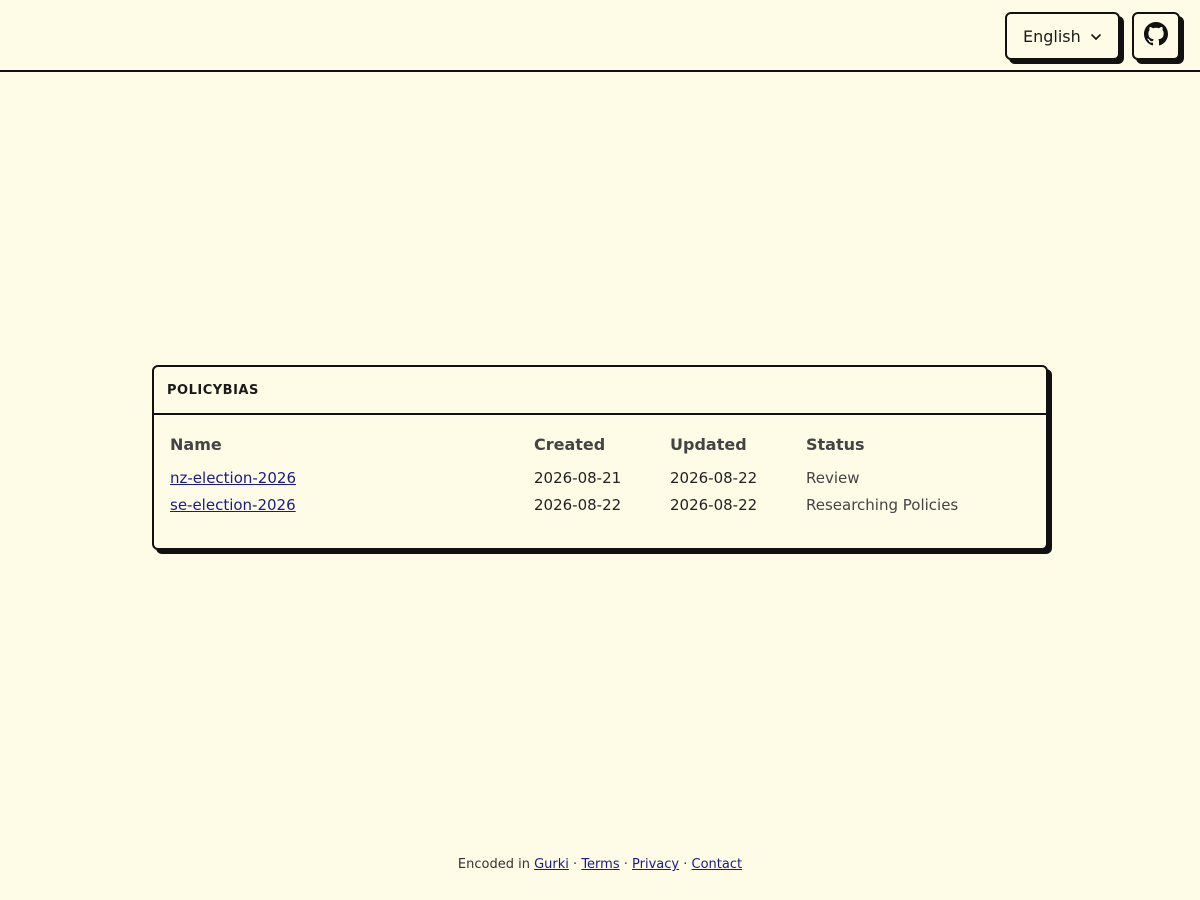  Describe the element at coordinates (708, 444) in the screenshot. I see `column-header-updated: Updated` at that location.